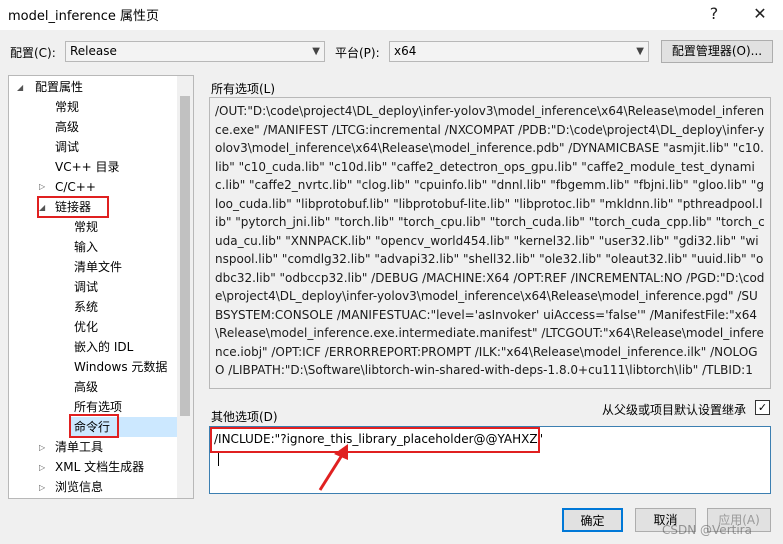 The width and height of the screenshot is (783, 544). Describe the element at coordinates (67, 107) in the screenshot. I see `tree-item-general: 常规` at that location.